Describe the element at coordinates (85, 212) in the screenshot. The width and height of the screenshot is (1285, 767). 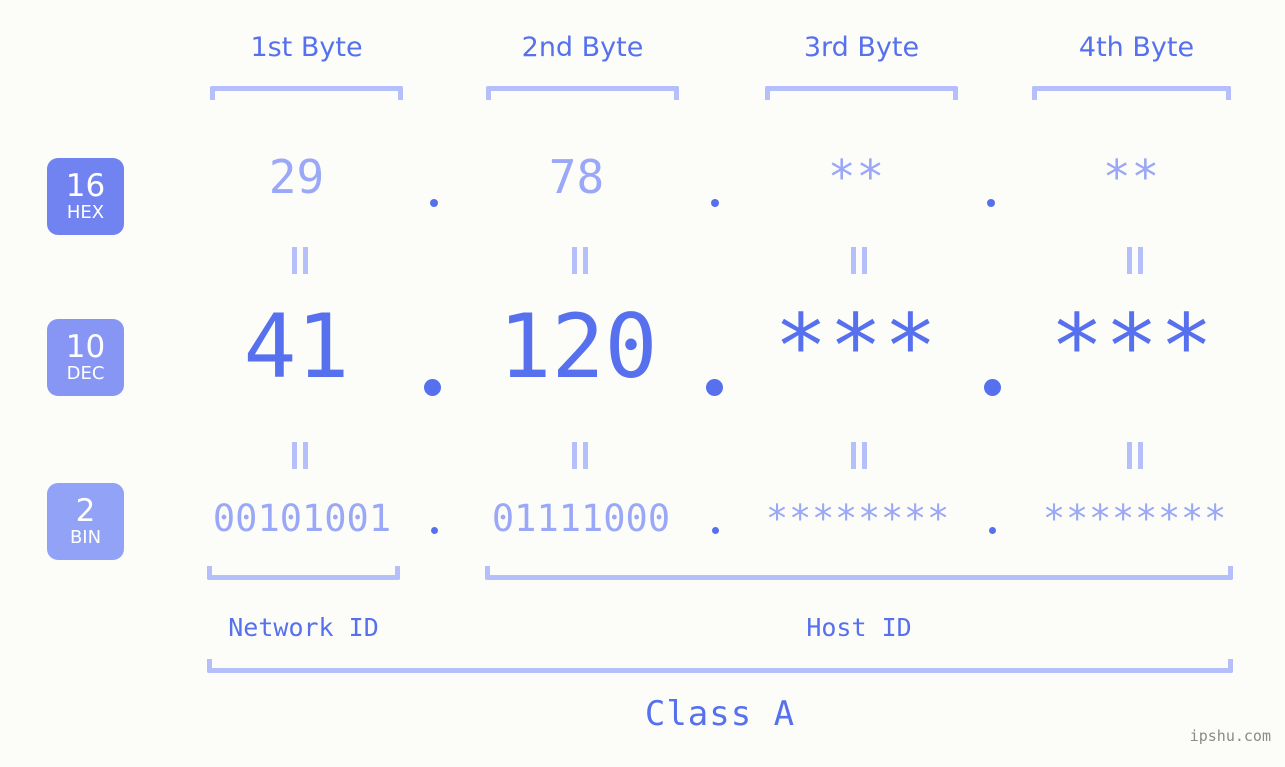
I see `base-badge-hex-name: HEX` at that location.